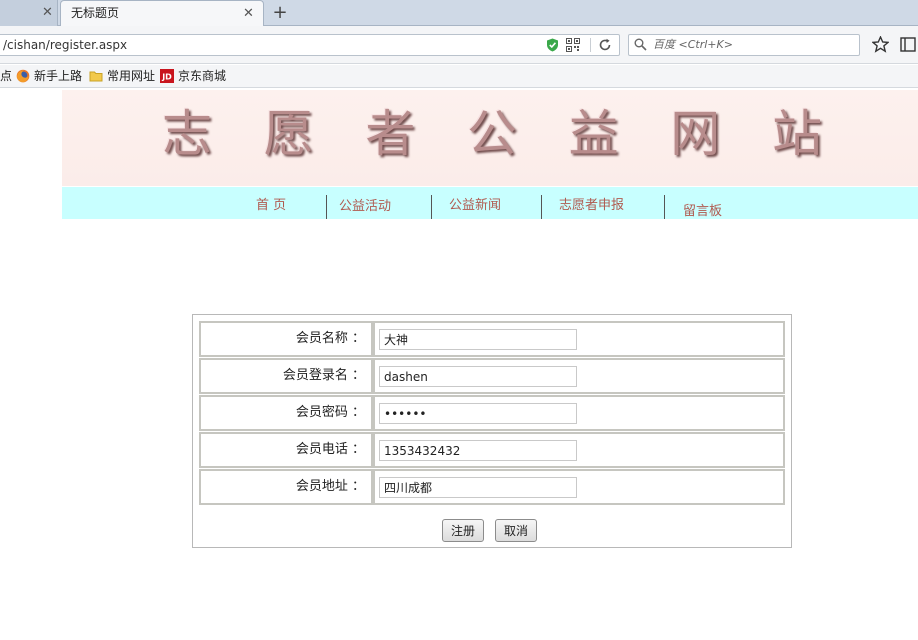 The width and height of the screenshot is (918, 640). Describe the element at coordinates (478, 376) in the screenshot. I see `login-name-input` at that location.